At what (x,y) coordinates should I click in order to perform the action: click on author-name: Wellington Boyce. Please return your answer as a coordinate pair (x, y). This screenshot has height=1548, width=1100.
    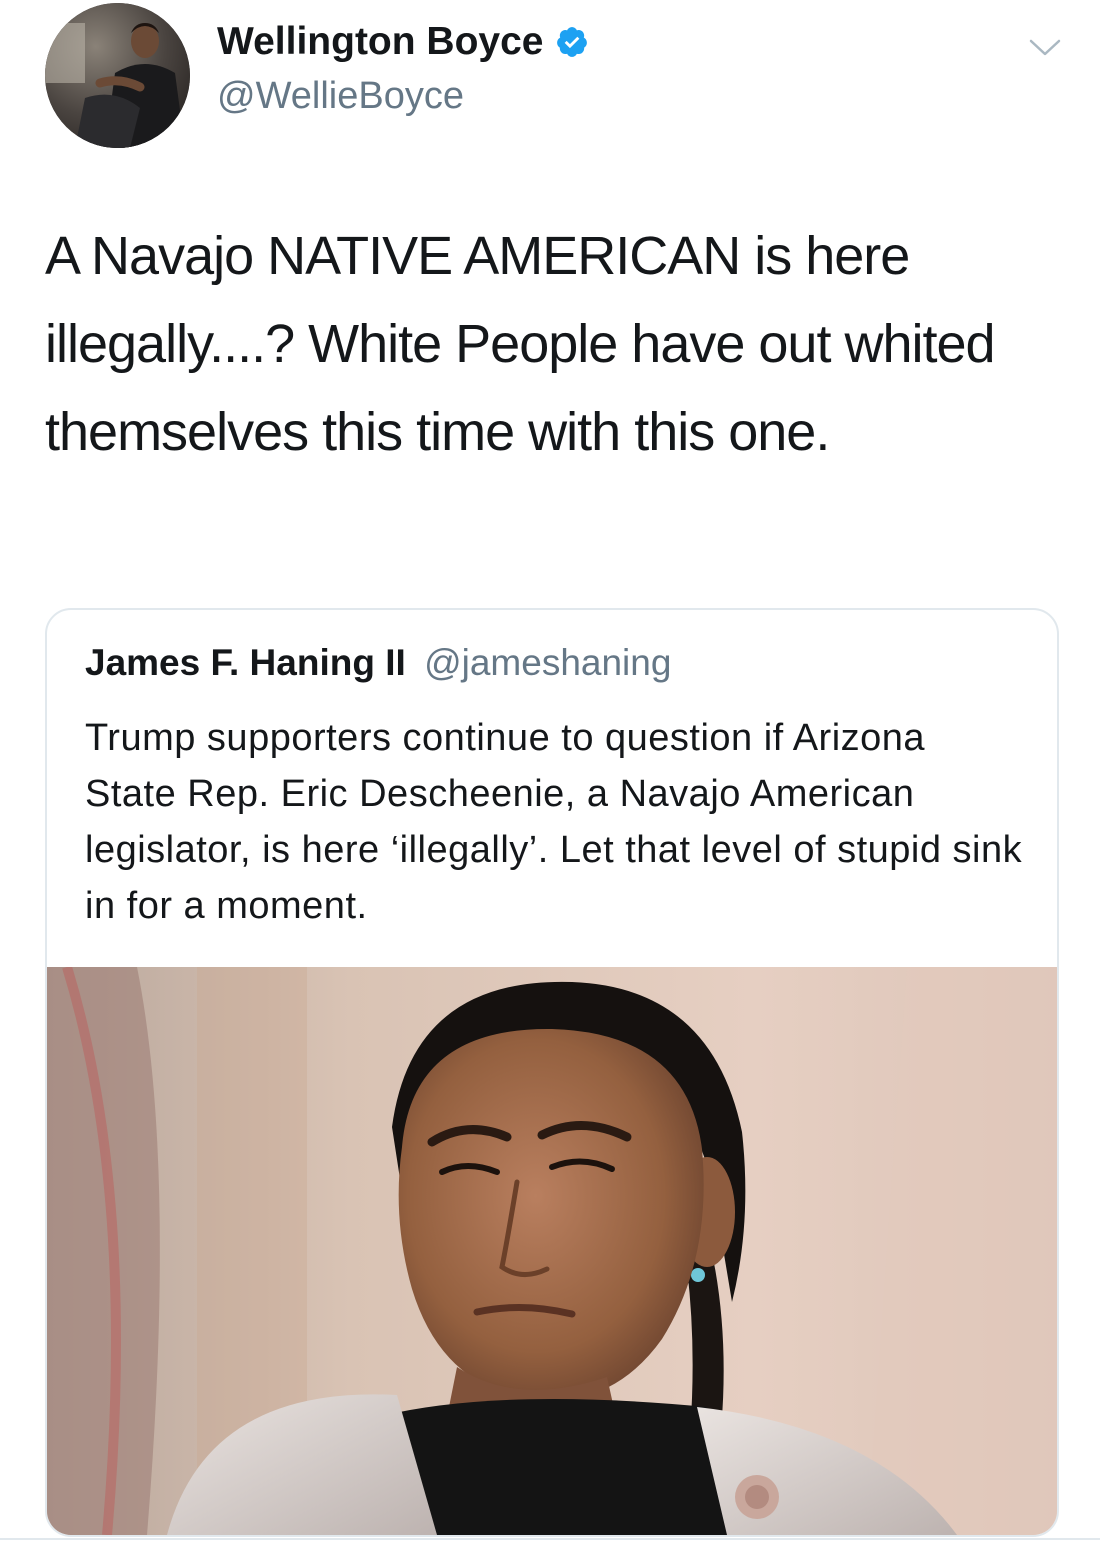
    Looking at the image, I should click on (403, 42).